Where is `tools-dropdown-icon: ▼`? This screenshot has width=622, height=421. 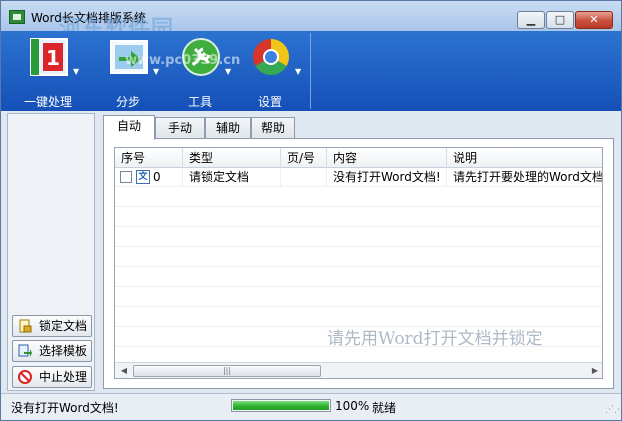 tools-dropdown-icon: ▼ is located at coordinates (228, 71).